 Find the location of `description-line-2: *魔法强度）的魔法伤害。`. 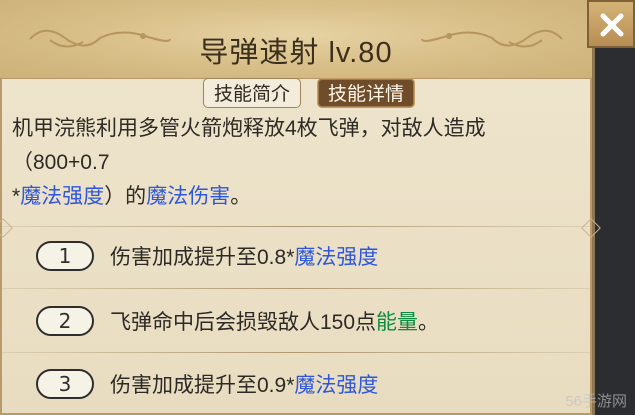

description-line-2: *魔法强度）的魔法伤害。 is located at coordinates (294, 197).